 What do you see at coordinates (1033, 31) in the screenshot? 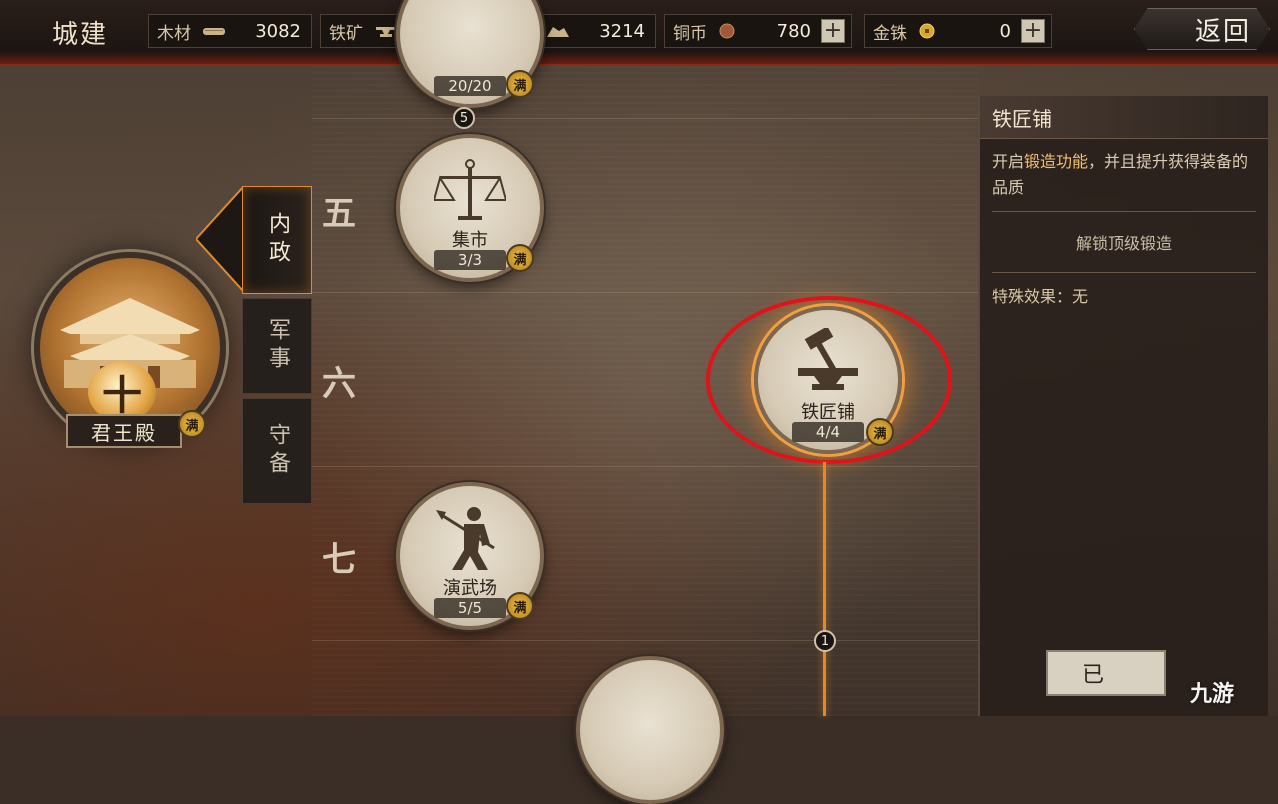
I see `add-gold-button: +` at bounding box center [1033, 31].